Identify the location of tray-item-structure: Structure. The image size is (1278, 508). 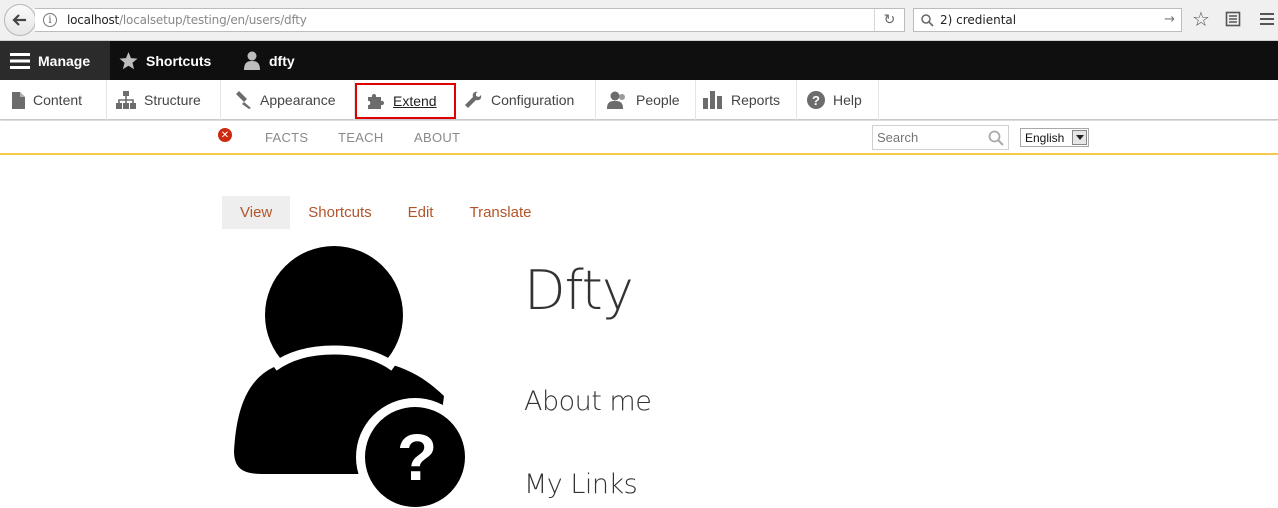
(164, 100).